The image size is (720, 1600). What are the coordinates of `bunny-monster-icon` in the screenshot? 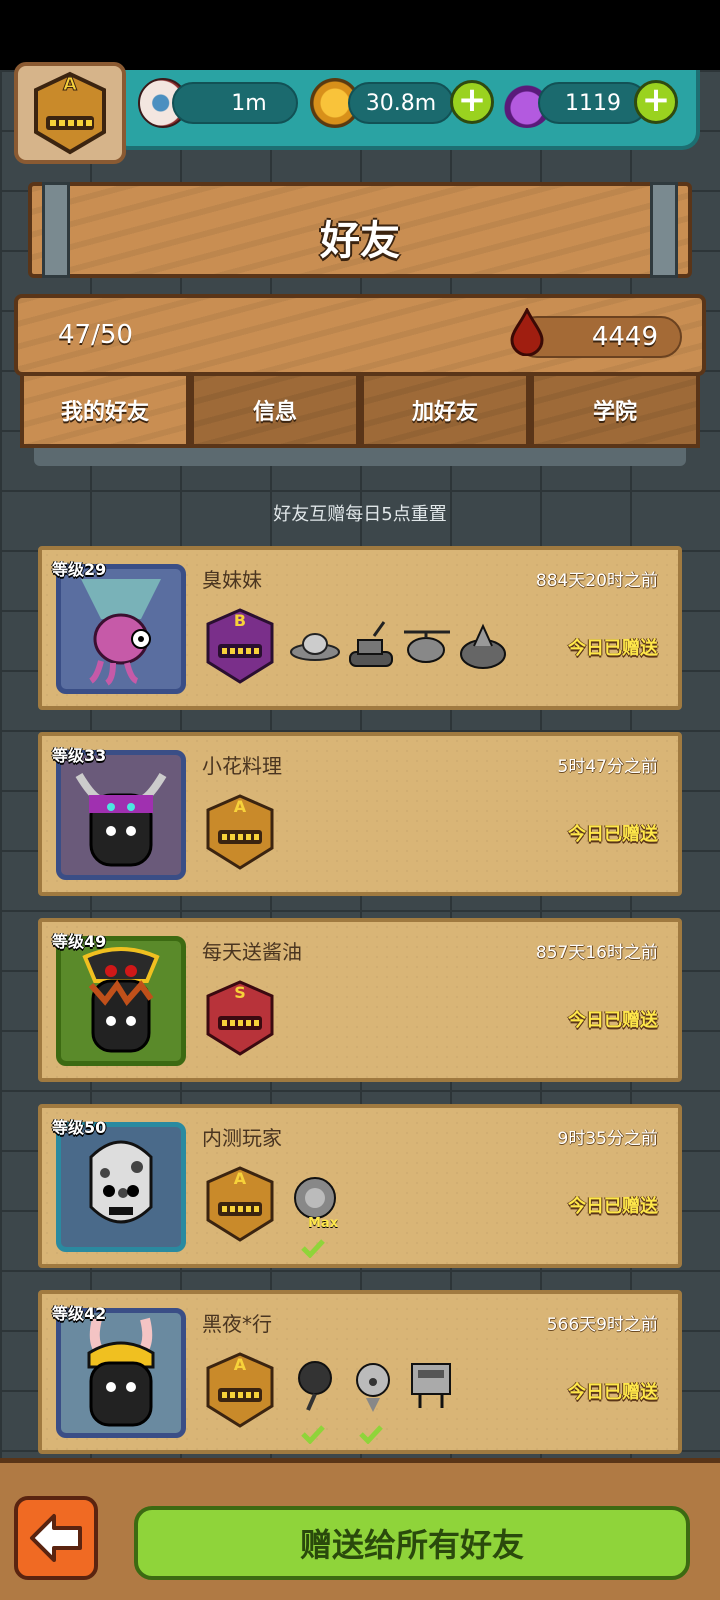 It's located at (121, 1372).